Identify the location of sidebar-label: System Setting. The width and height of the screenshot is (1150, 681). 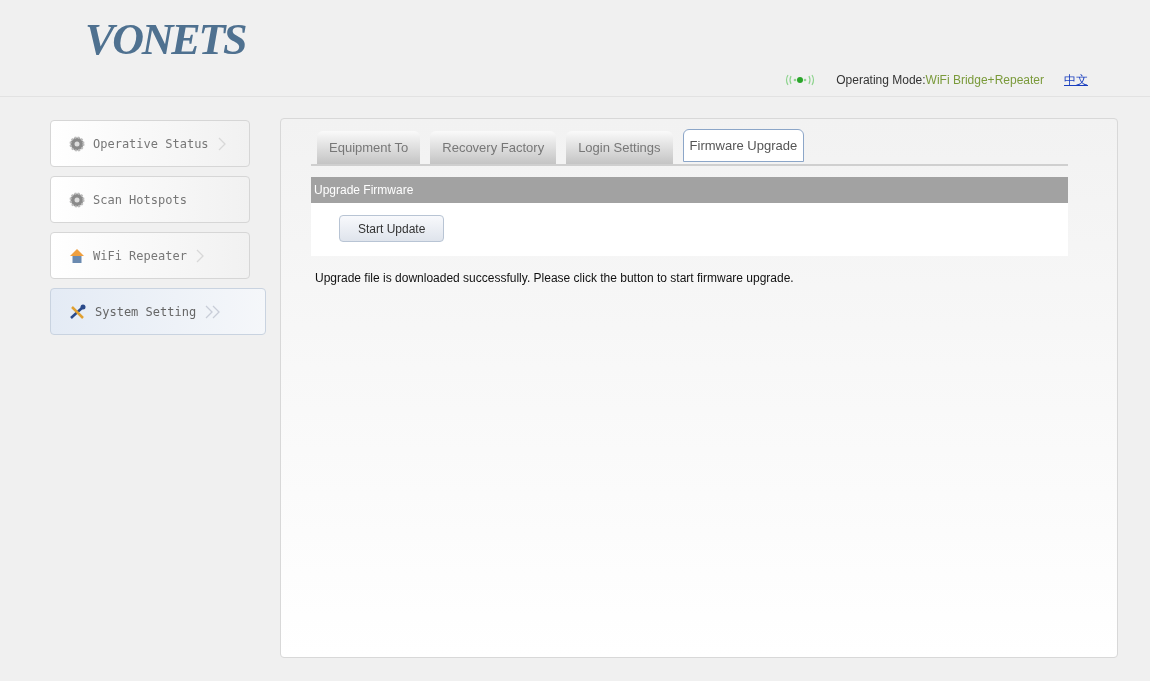
(146, 312).